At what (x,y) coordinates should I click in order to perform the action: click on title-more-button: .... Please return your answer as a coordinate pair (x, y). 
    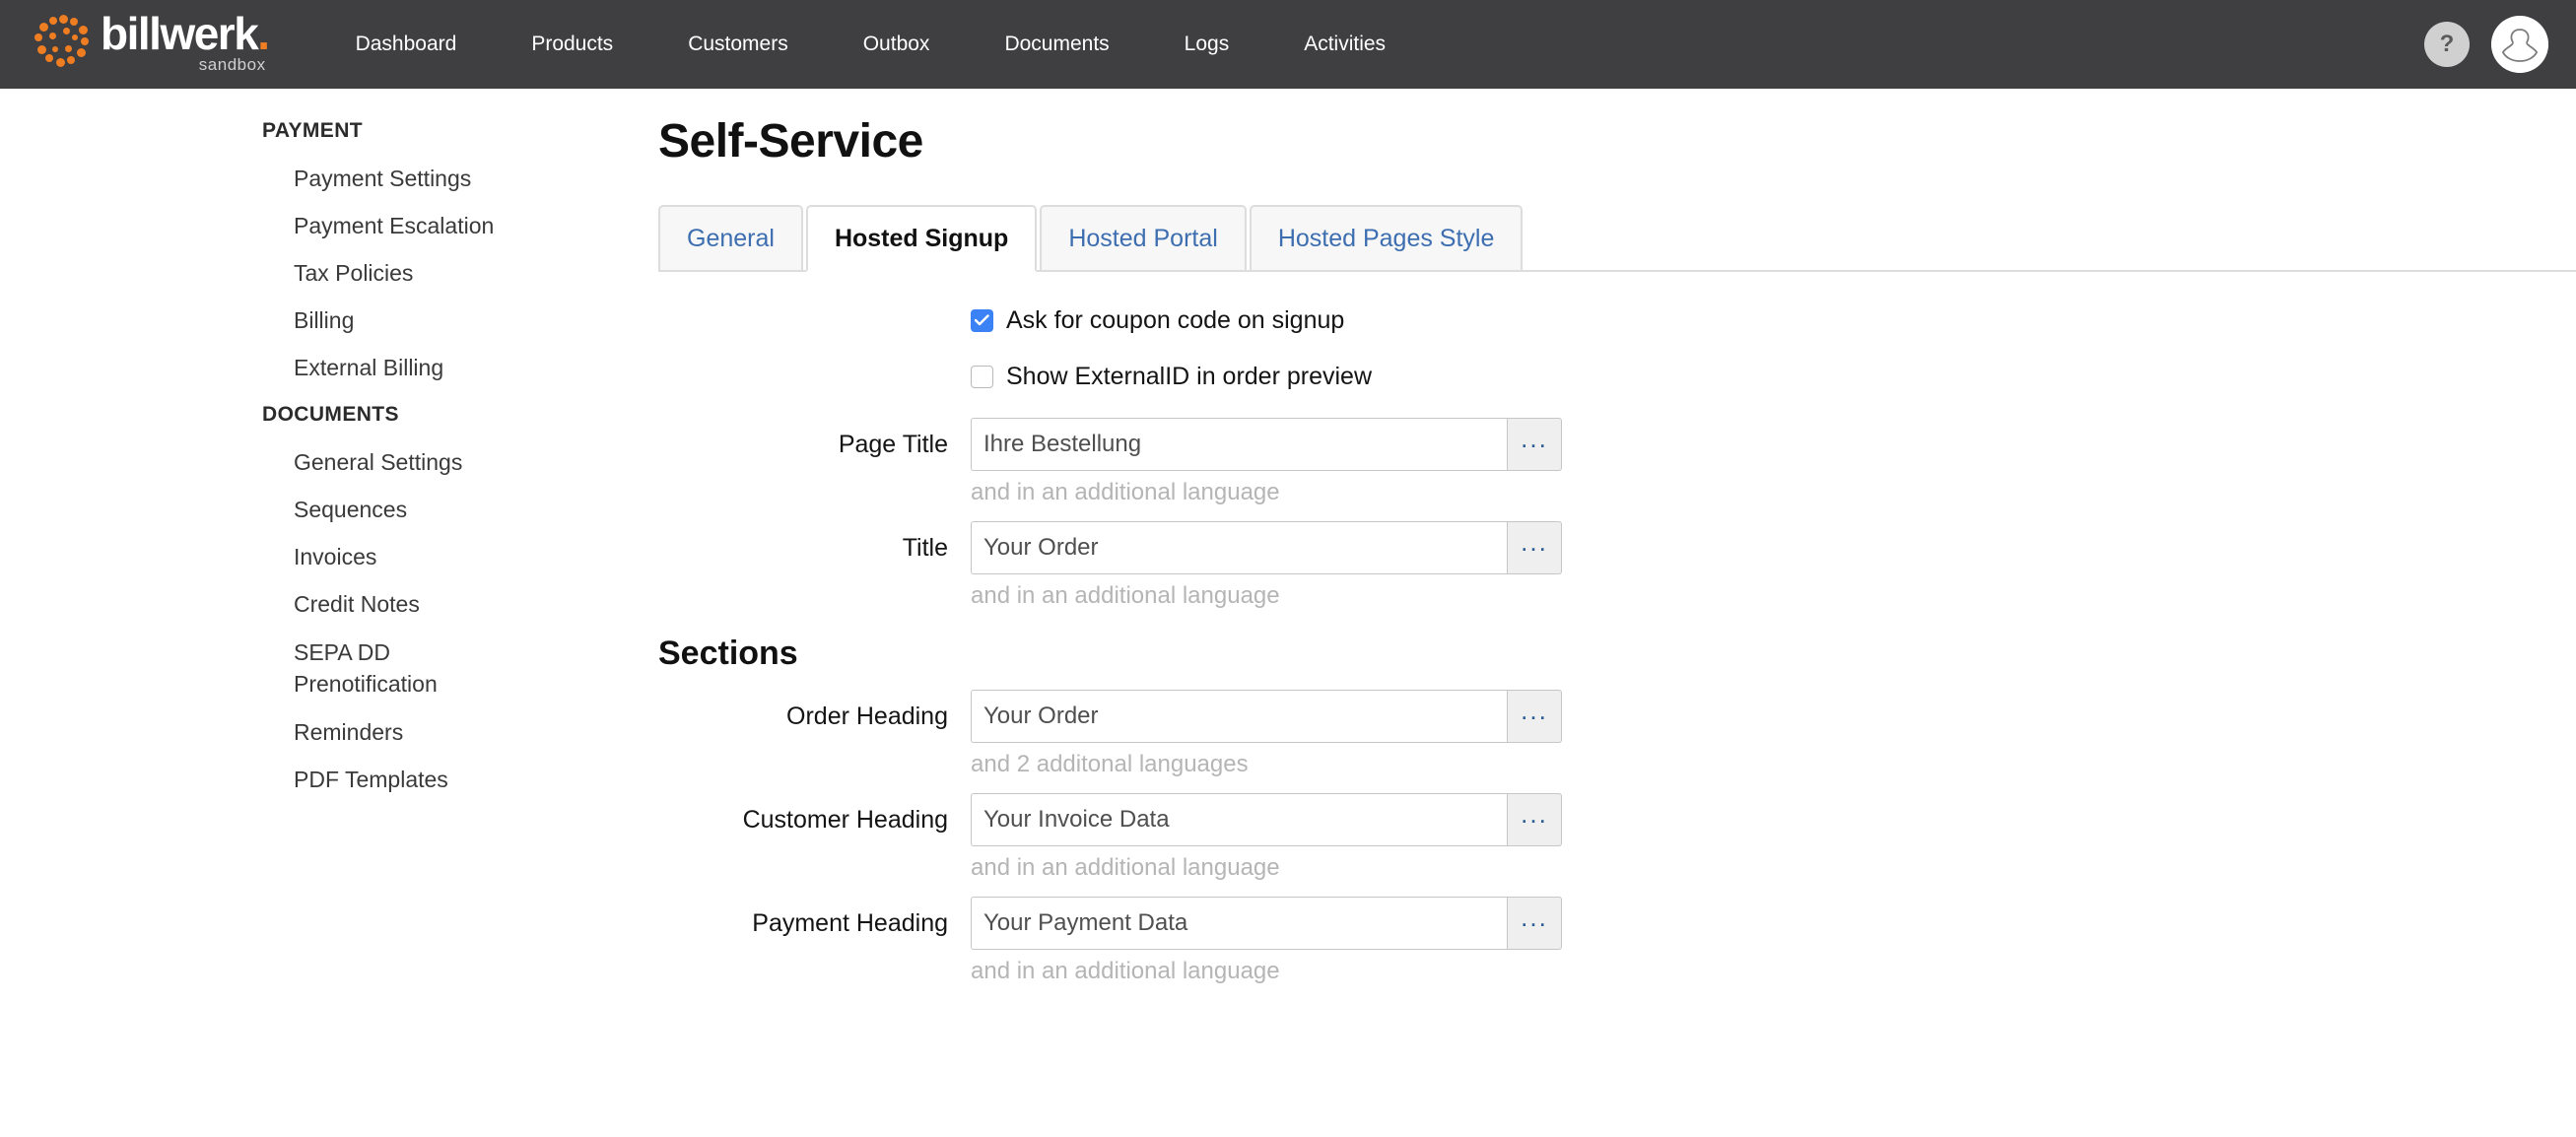
    Looking at the image, I should click on (1534, 547).